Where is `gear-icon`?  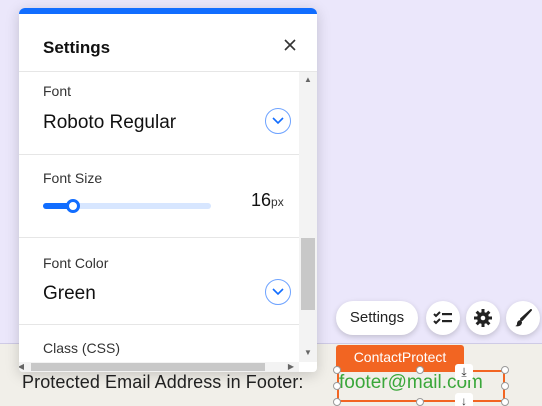
gear-icon is located at coordinates (483, 318).